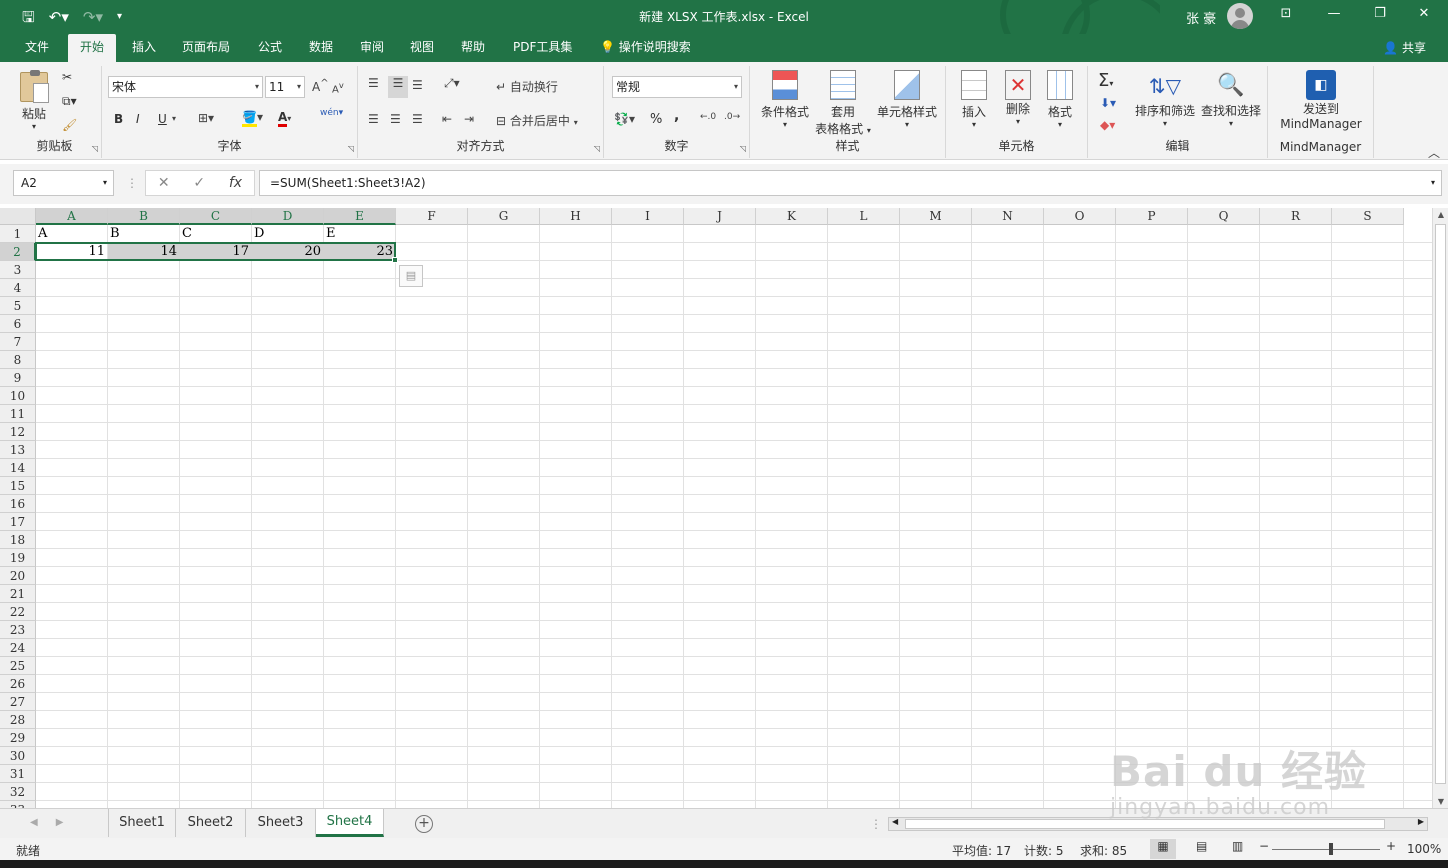 This screenshot has height=868, width=1448. What do you see at coordinates (18, 774) in the screenshot?
I see `row-header-31: 31` at bounding box center [18, 774].